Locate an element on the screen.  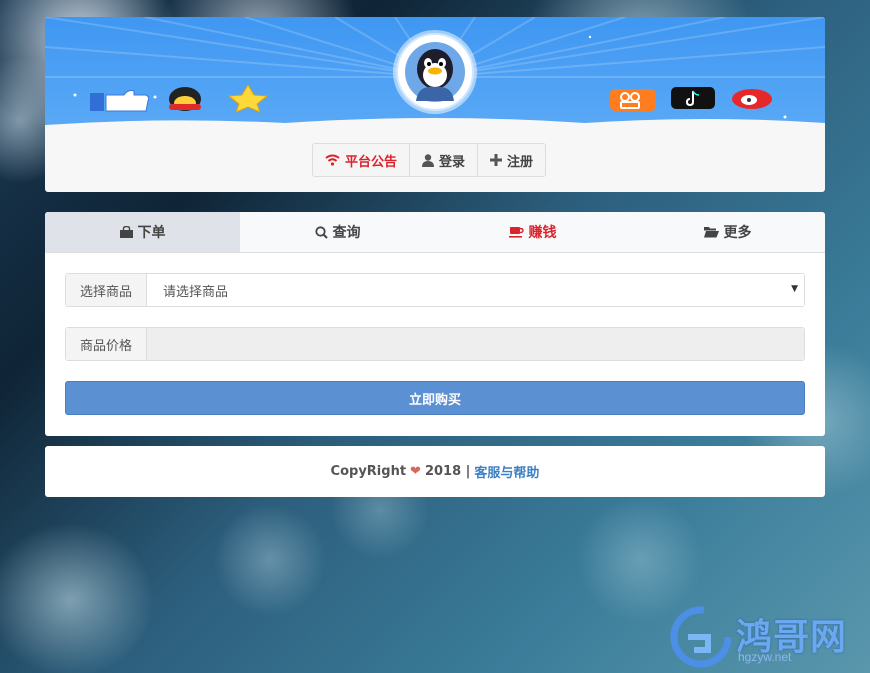
price-row: 商品价格 is located at coordinates (435, 344).